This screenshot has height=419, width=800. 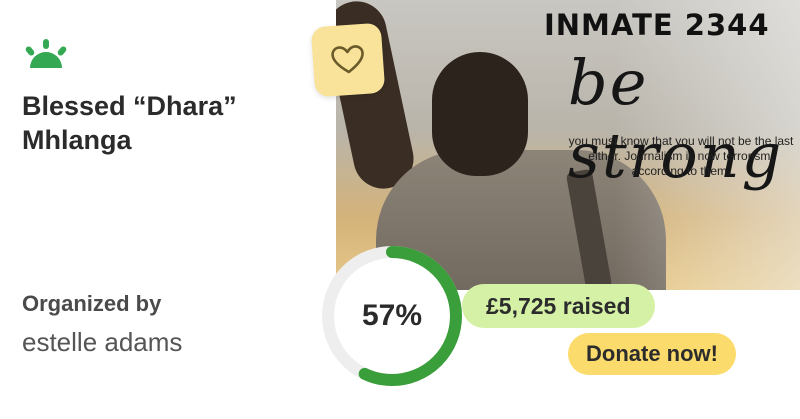 I want to click on organizer-name: estelle adams, so click(x=102, y=342).